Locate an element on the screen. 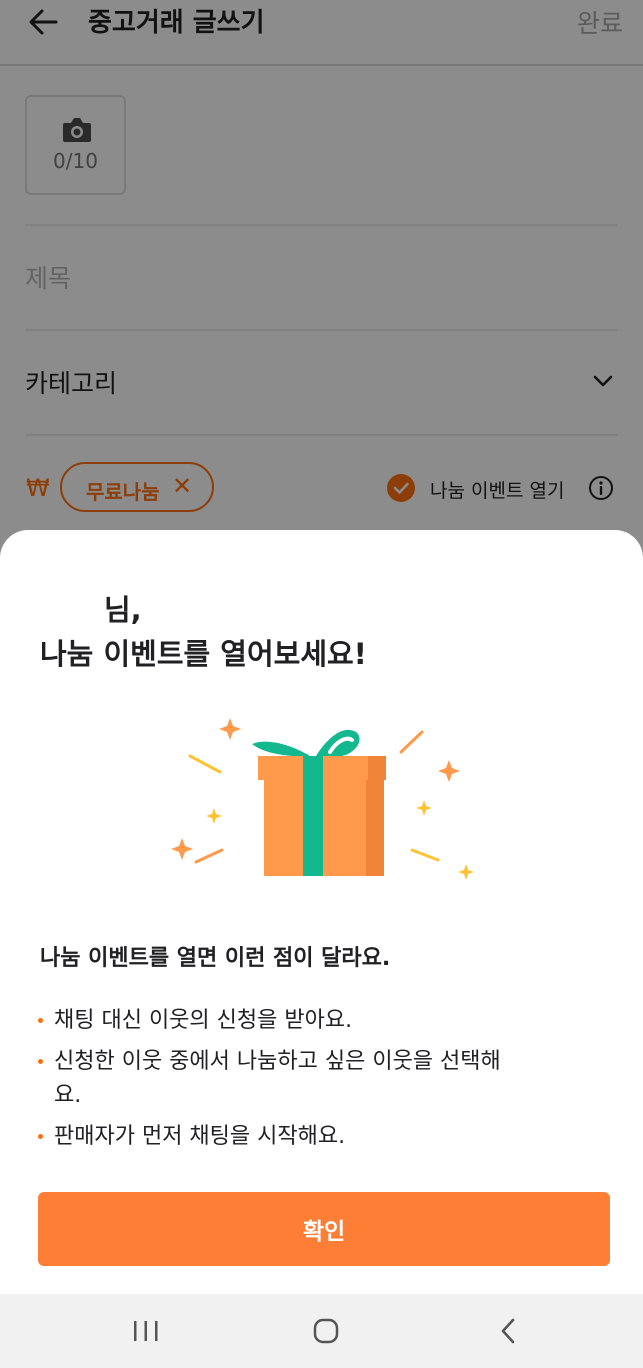 This screenshot has height=1368, width=643. system-back-icon is located at coordinates (508, 1331).